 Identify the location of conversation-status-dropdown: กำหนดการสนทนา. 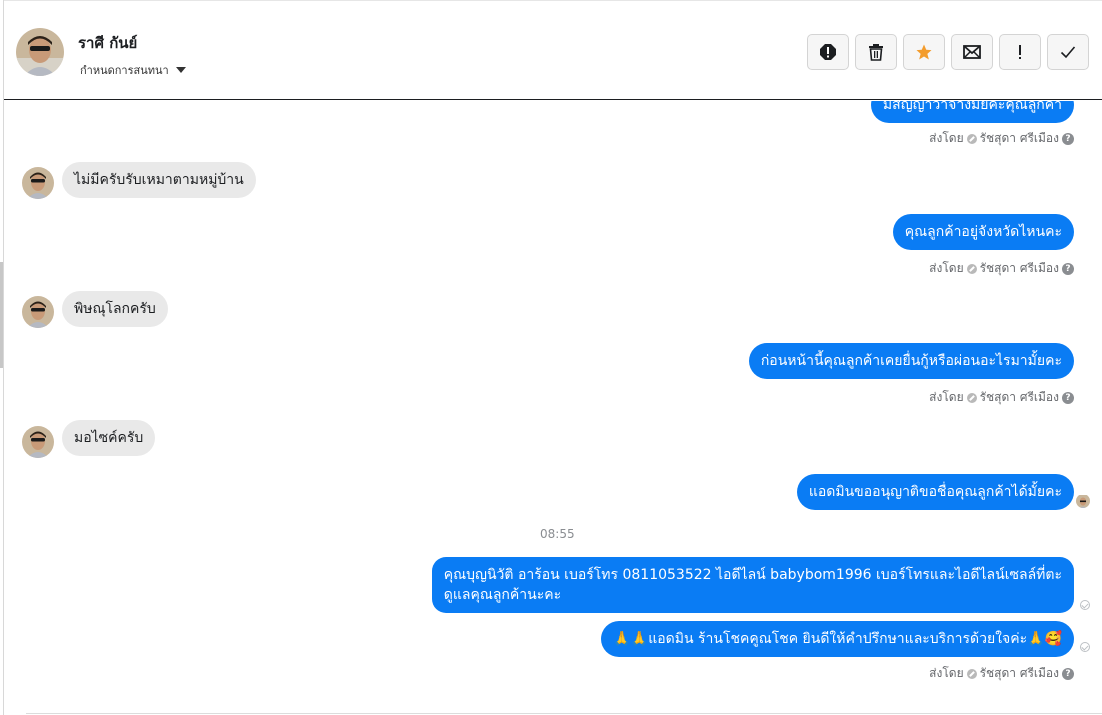
(133, 70).